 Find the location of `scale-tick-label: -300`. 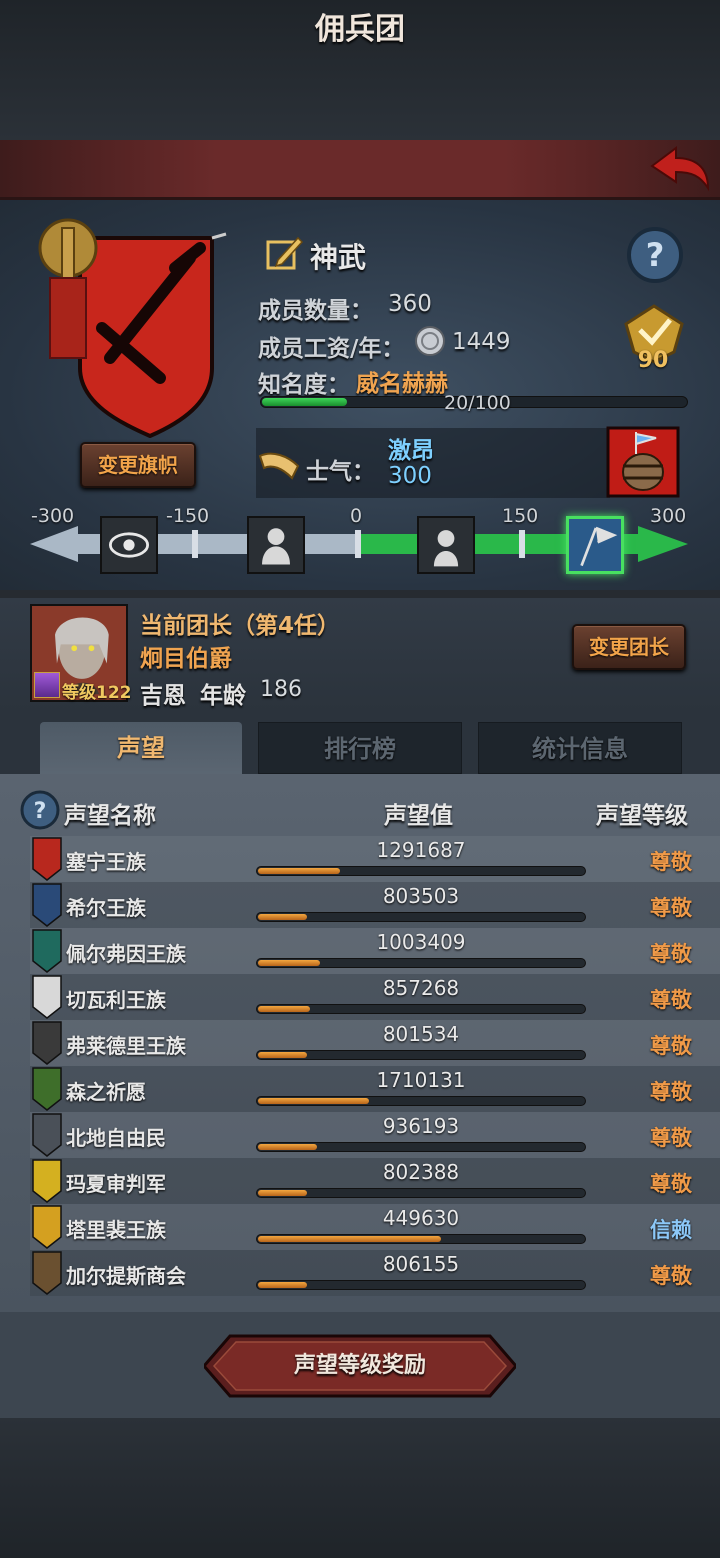

scale-tick-label: -300 is located at coordinates (53, 516).